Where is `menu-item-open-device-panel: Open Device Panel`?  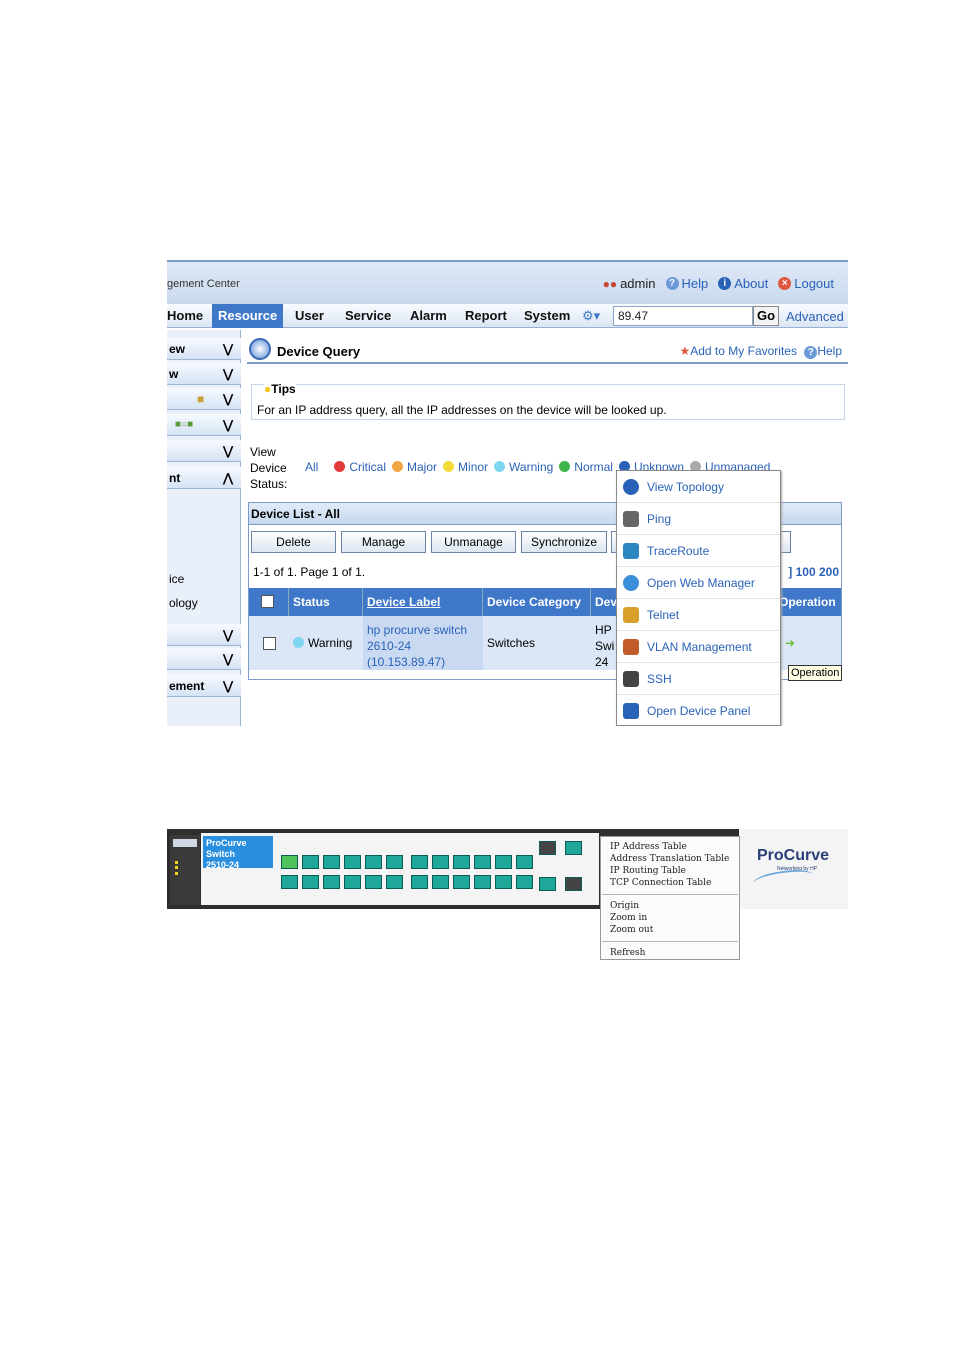
menu-item-open-device-panel: Open Device Panel is located at coordinates (698, 710).